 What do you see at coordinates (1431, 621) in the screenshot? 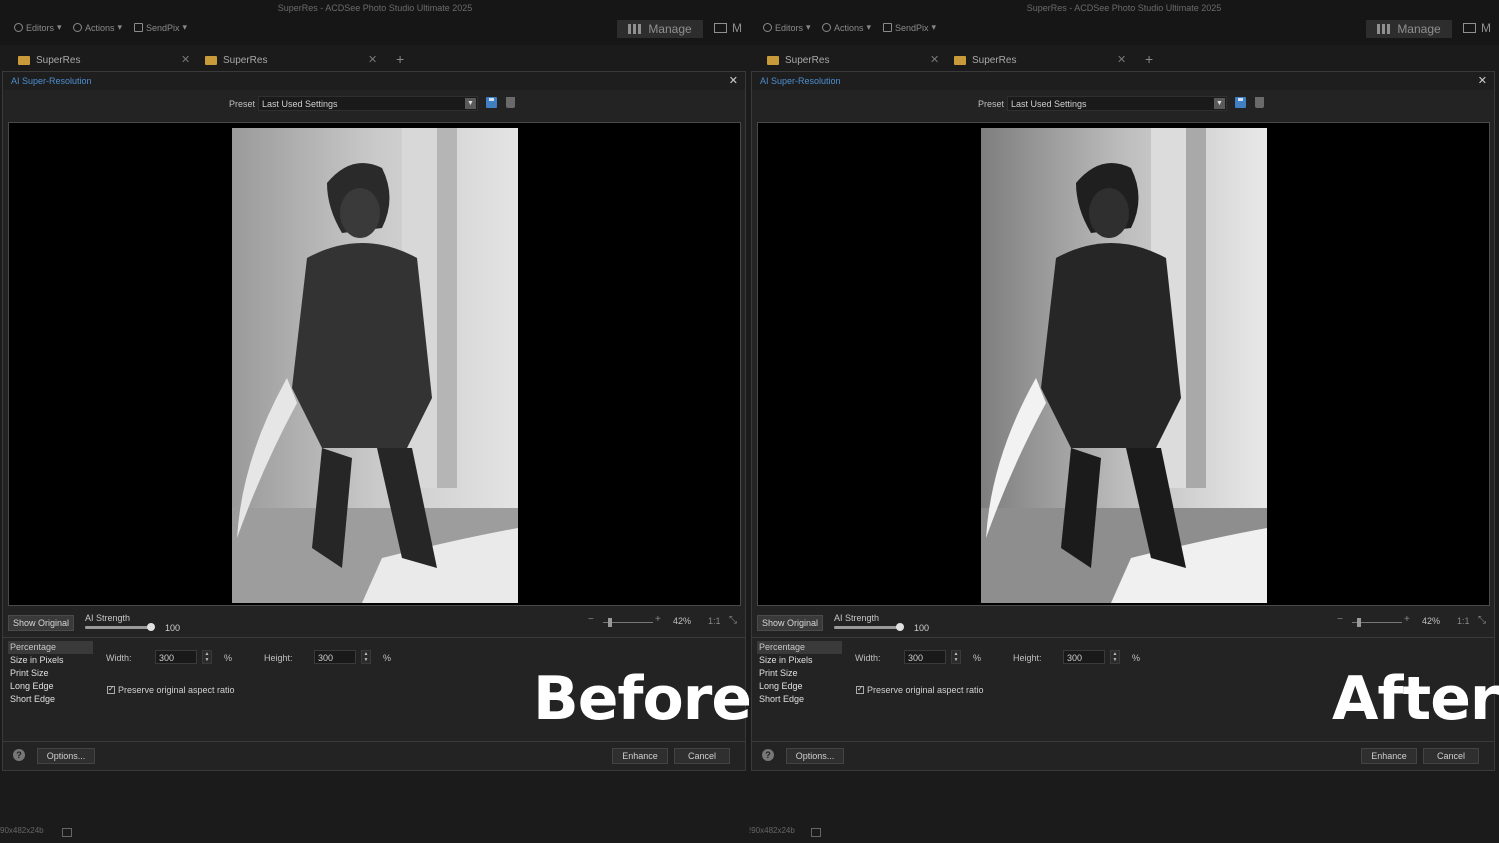
I see `zoom-percent: 42%` at bounding box center [1431, 621].